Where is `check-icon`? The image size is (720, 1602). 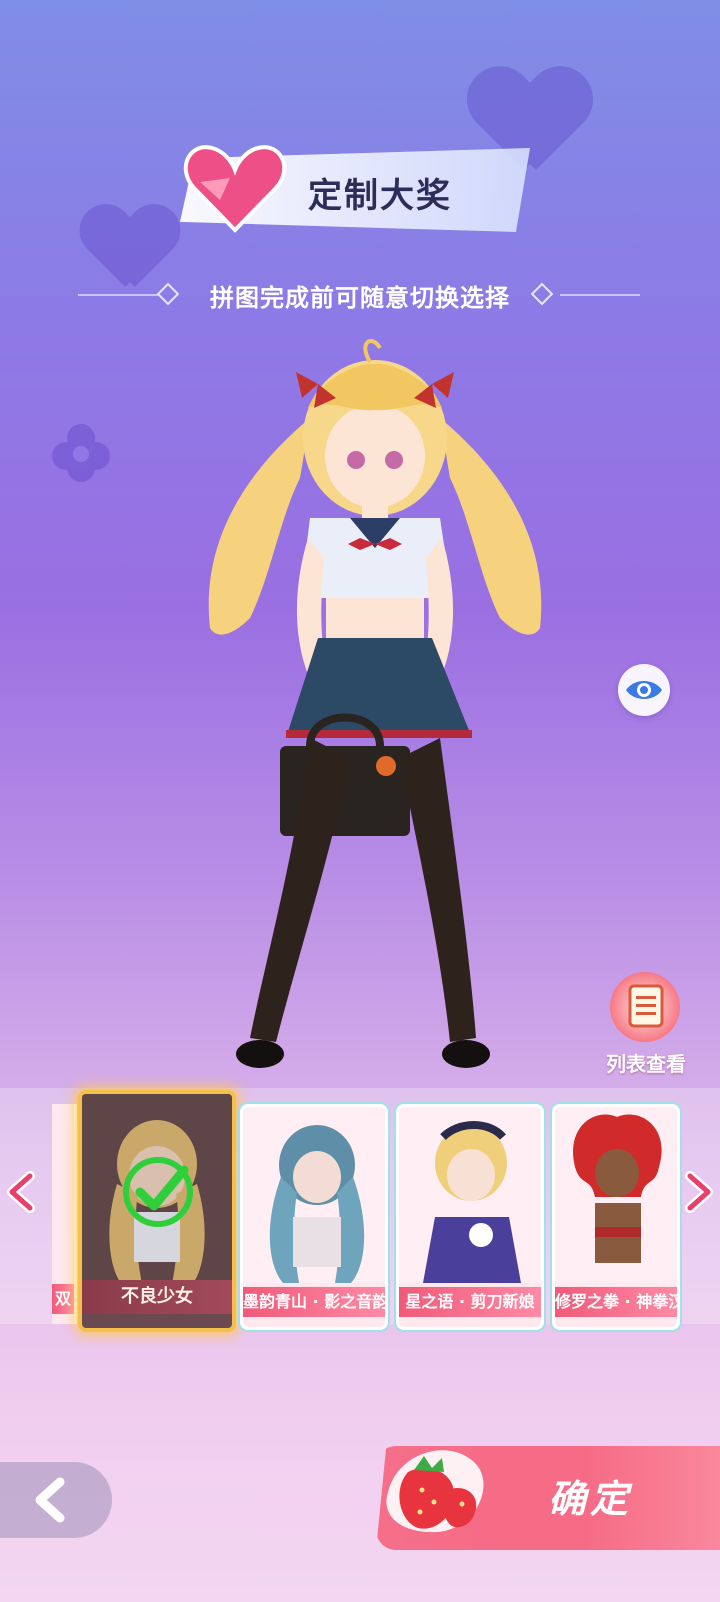 check-icon is located at coordinates (158, 1192).